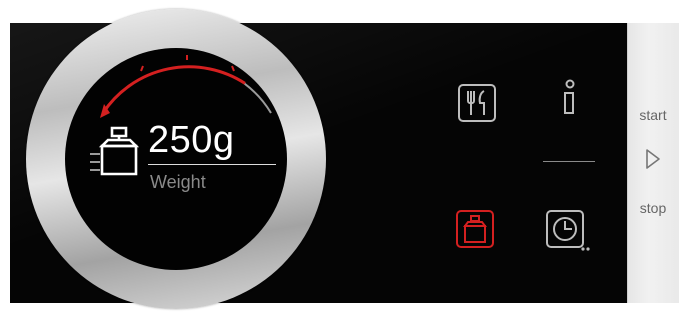 The width and height of the screenshot is (679, 314). I want to click on timer-icon, so click(568, 230).